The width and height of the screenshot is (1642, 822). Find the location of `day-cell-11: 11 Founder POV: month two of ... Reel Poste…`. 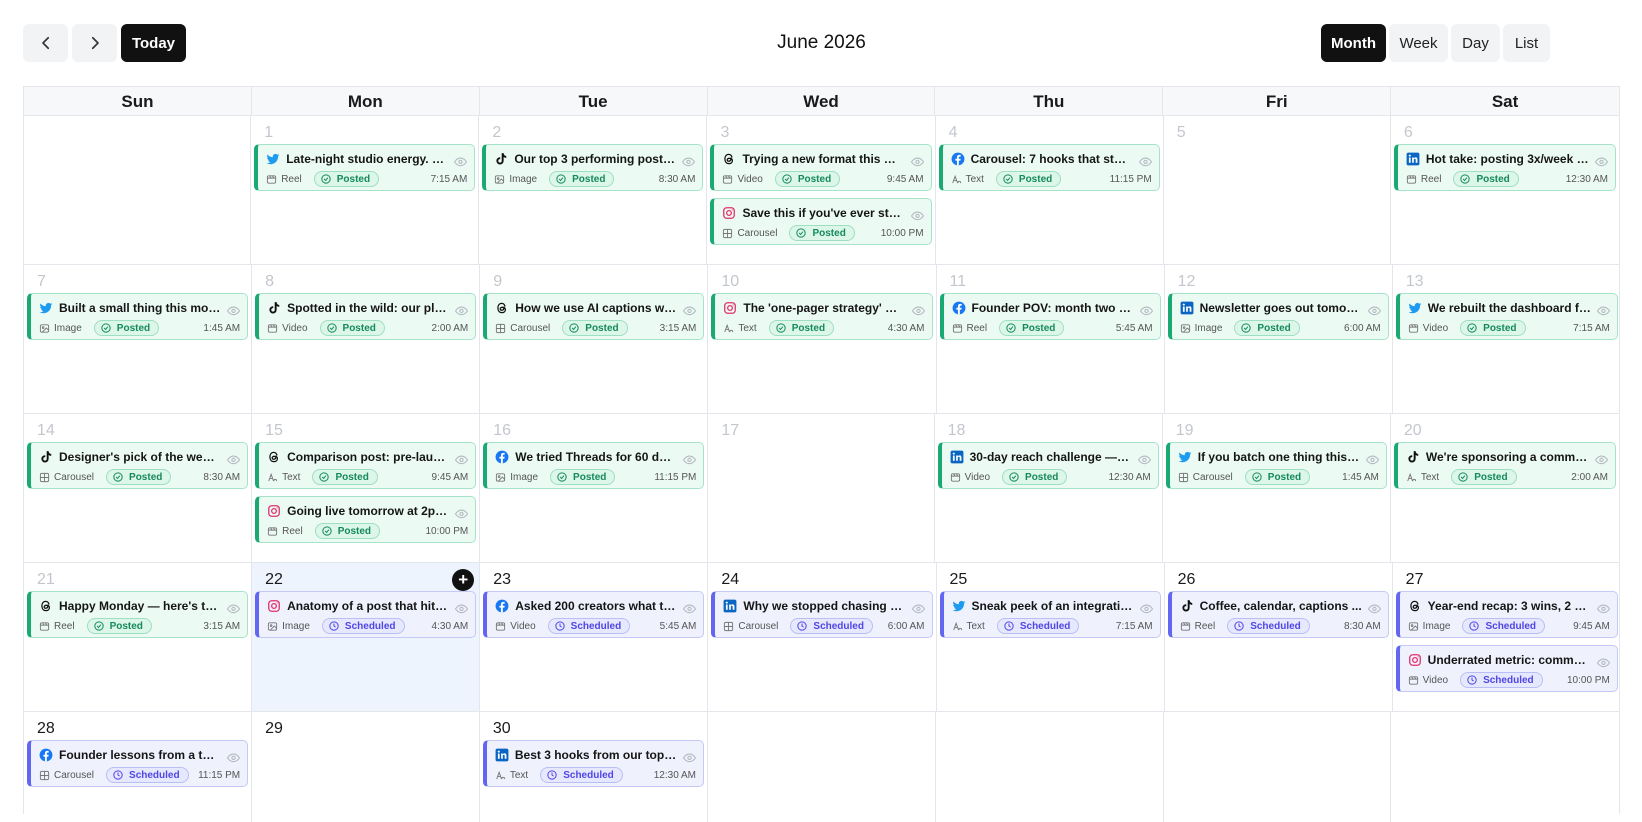

day-cell-11: 11 Founder POV: month two of ... Reel Poste… is located at coordinates (1051, 339).